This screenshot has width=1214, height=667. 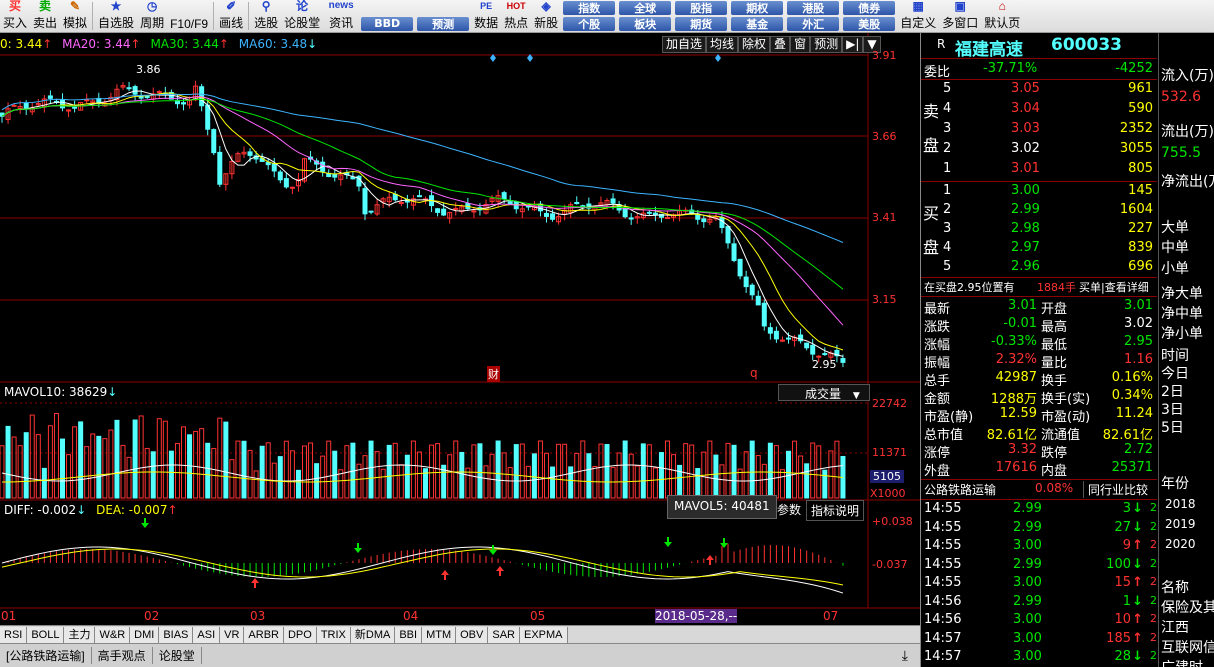 What do you see at coordinates (1039, 192) in the screenshot?
I see `buy-level-row: 1 3.00 145` at bounding box center [1039, 192].